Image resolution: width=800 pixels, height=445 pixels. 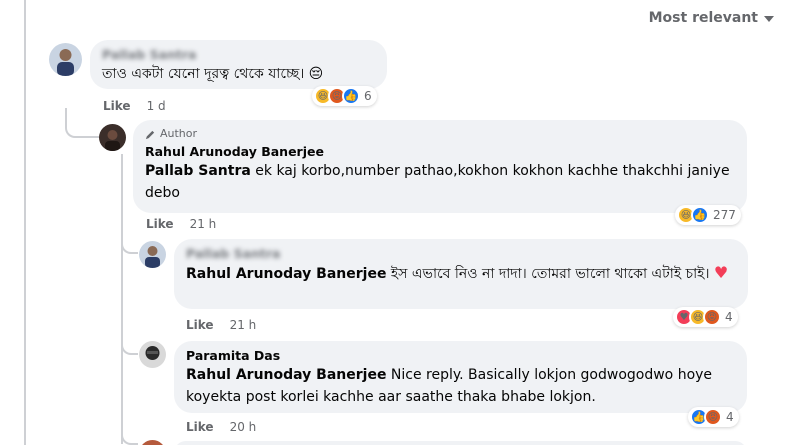 What do you see at coordinates (703, 18) in the screenshot?
I see `sort-label: Most relevant` at bounding box center [703, 18].